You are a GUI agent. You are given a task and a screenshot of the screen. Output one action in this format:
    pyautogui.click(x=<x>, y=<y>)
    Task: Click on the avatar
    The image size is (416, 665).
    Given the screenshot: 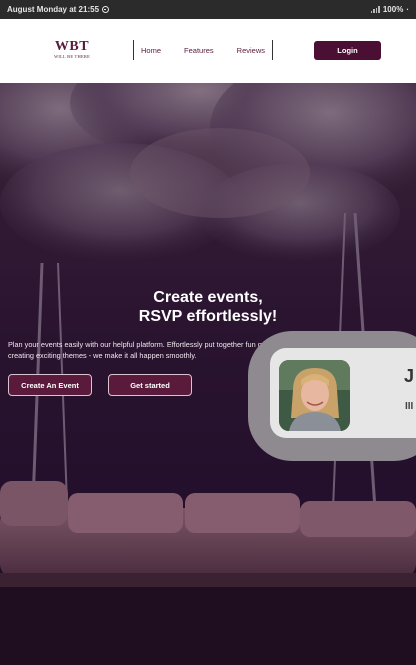 What is the action you would take?
    pyautogui.click(x=314, y=395)
    